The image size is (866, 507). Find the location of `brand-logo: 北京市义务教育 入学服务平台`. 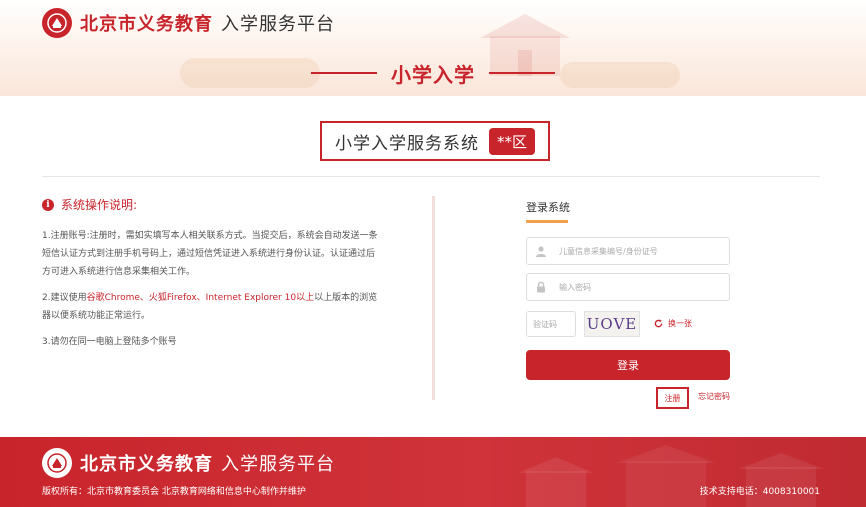

brand-logo: 北京市义务教育 入学服务平台 is located at coordinates (188, 23).